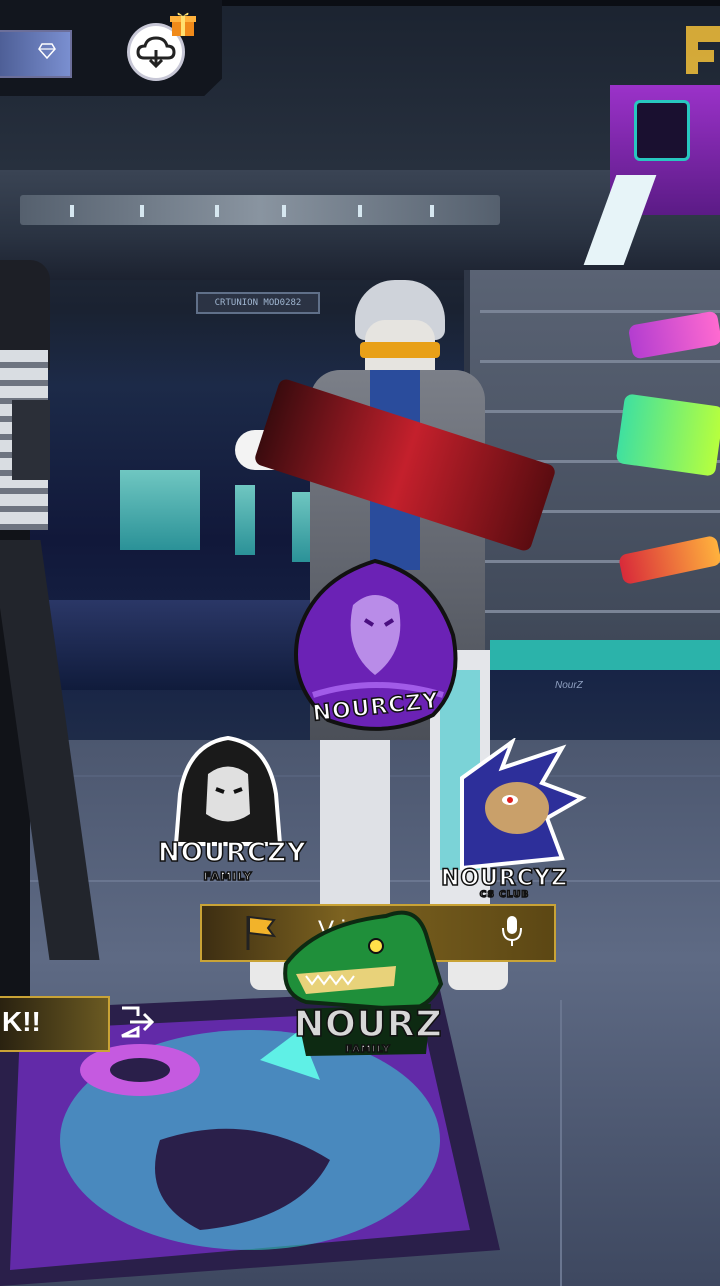  Describe the element at coordinates (569, 685) in the screenshot. I see `floor-label: NourZ` at that location.